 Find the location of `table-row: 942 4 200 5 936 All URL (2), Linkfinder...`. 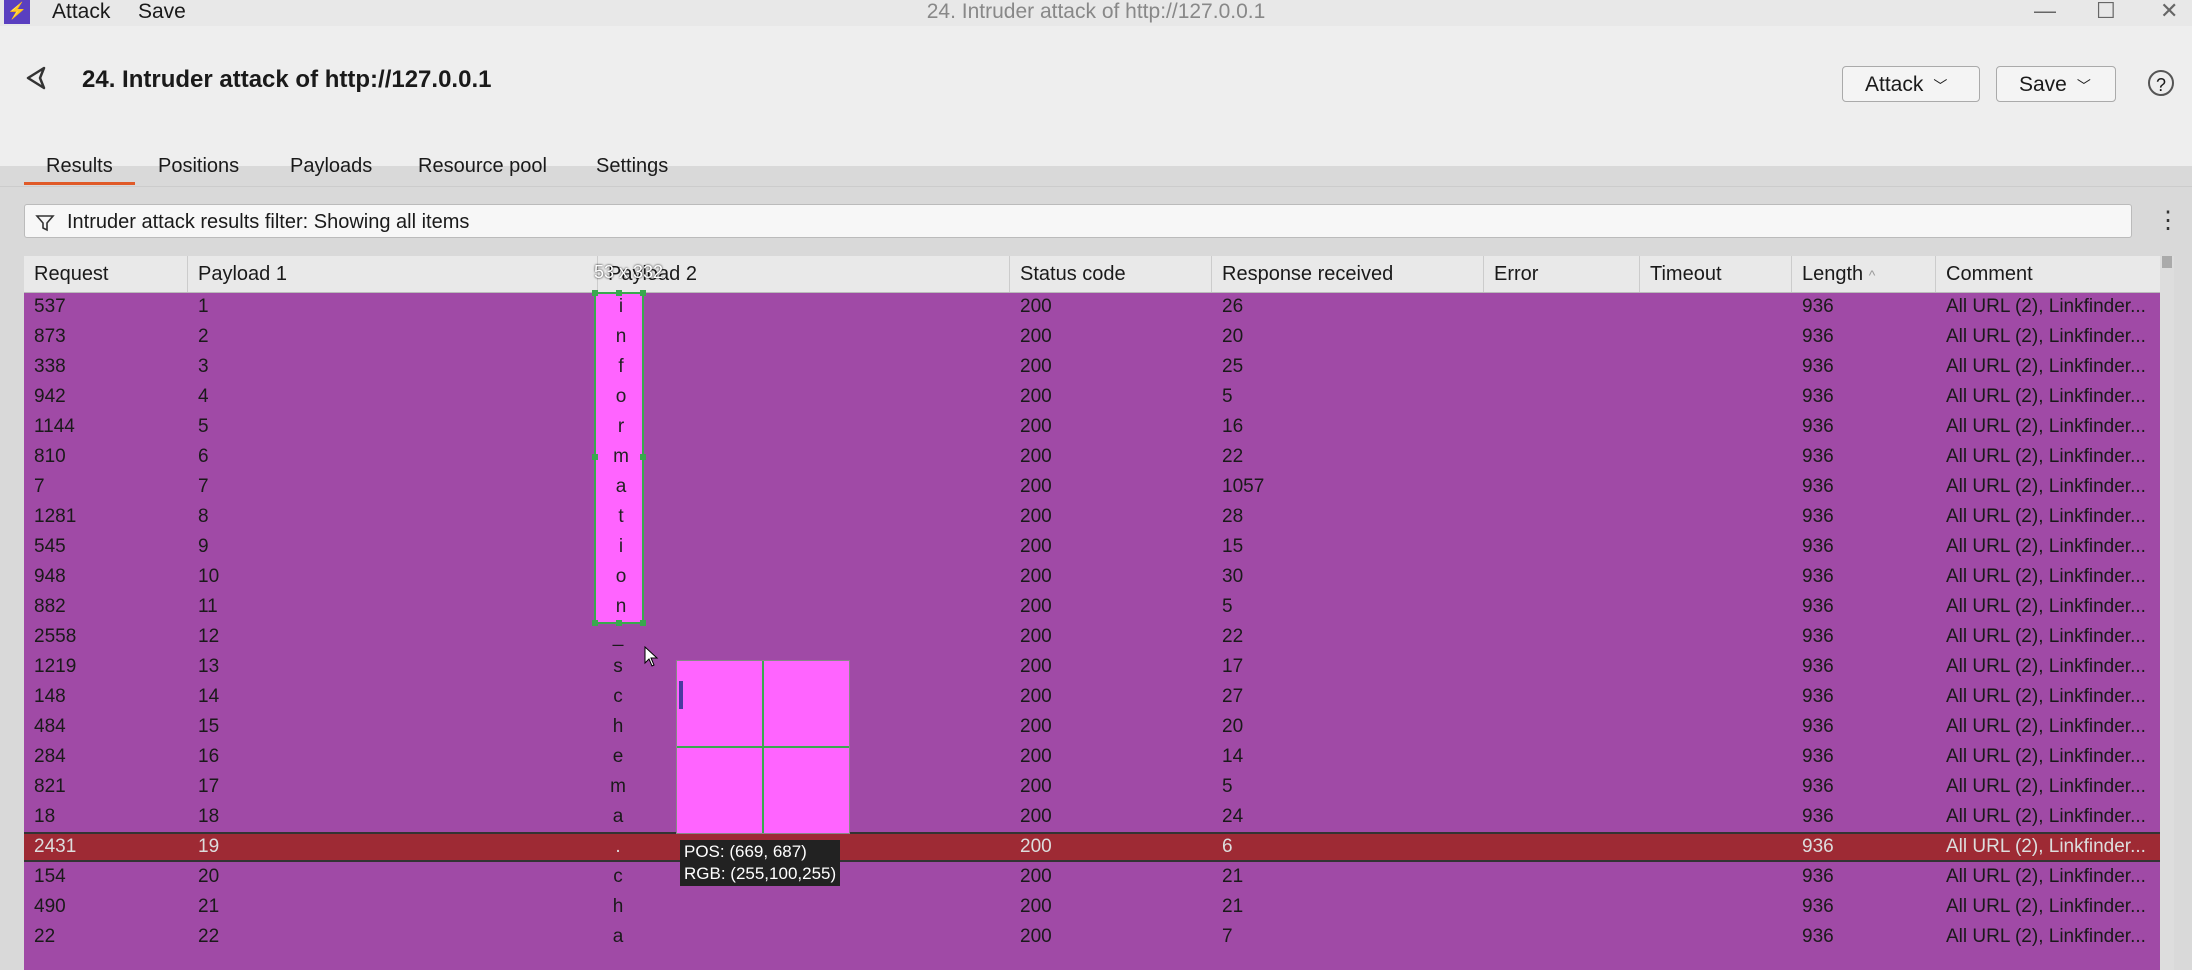

table-row: 942 4 200 5 936 All URL (2), Linkfinder... is located at coordinates (1092, 397).